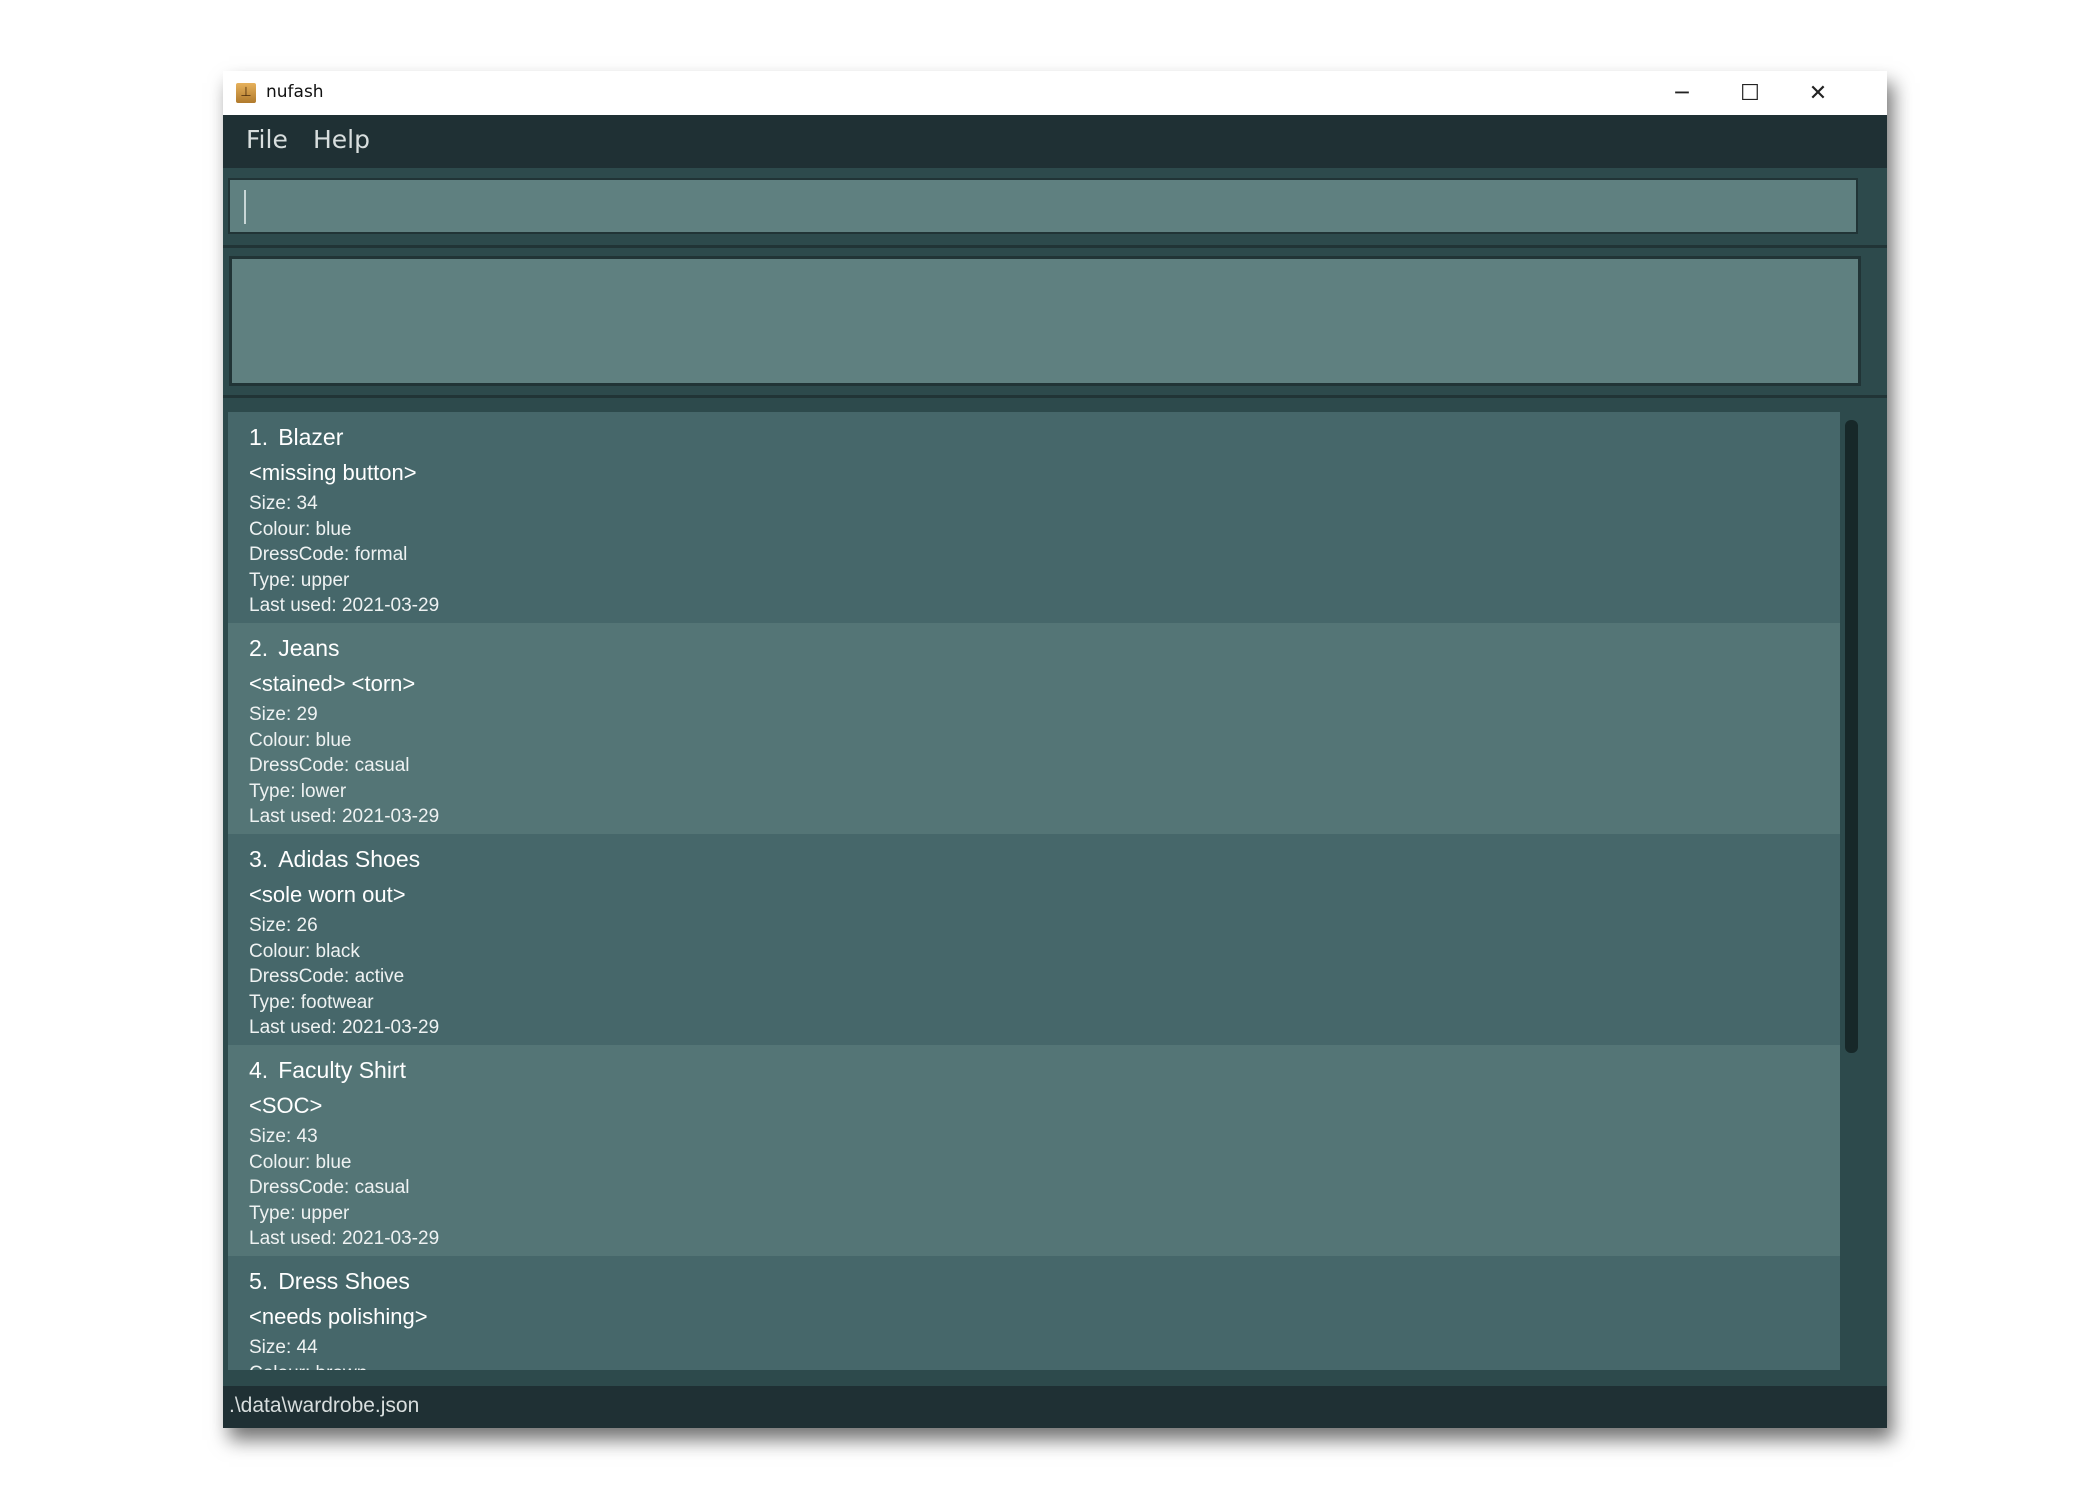 The image size is (2100, 1500). I want to click on garment-tags: <needs polishing>, so click(341, 1317).